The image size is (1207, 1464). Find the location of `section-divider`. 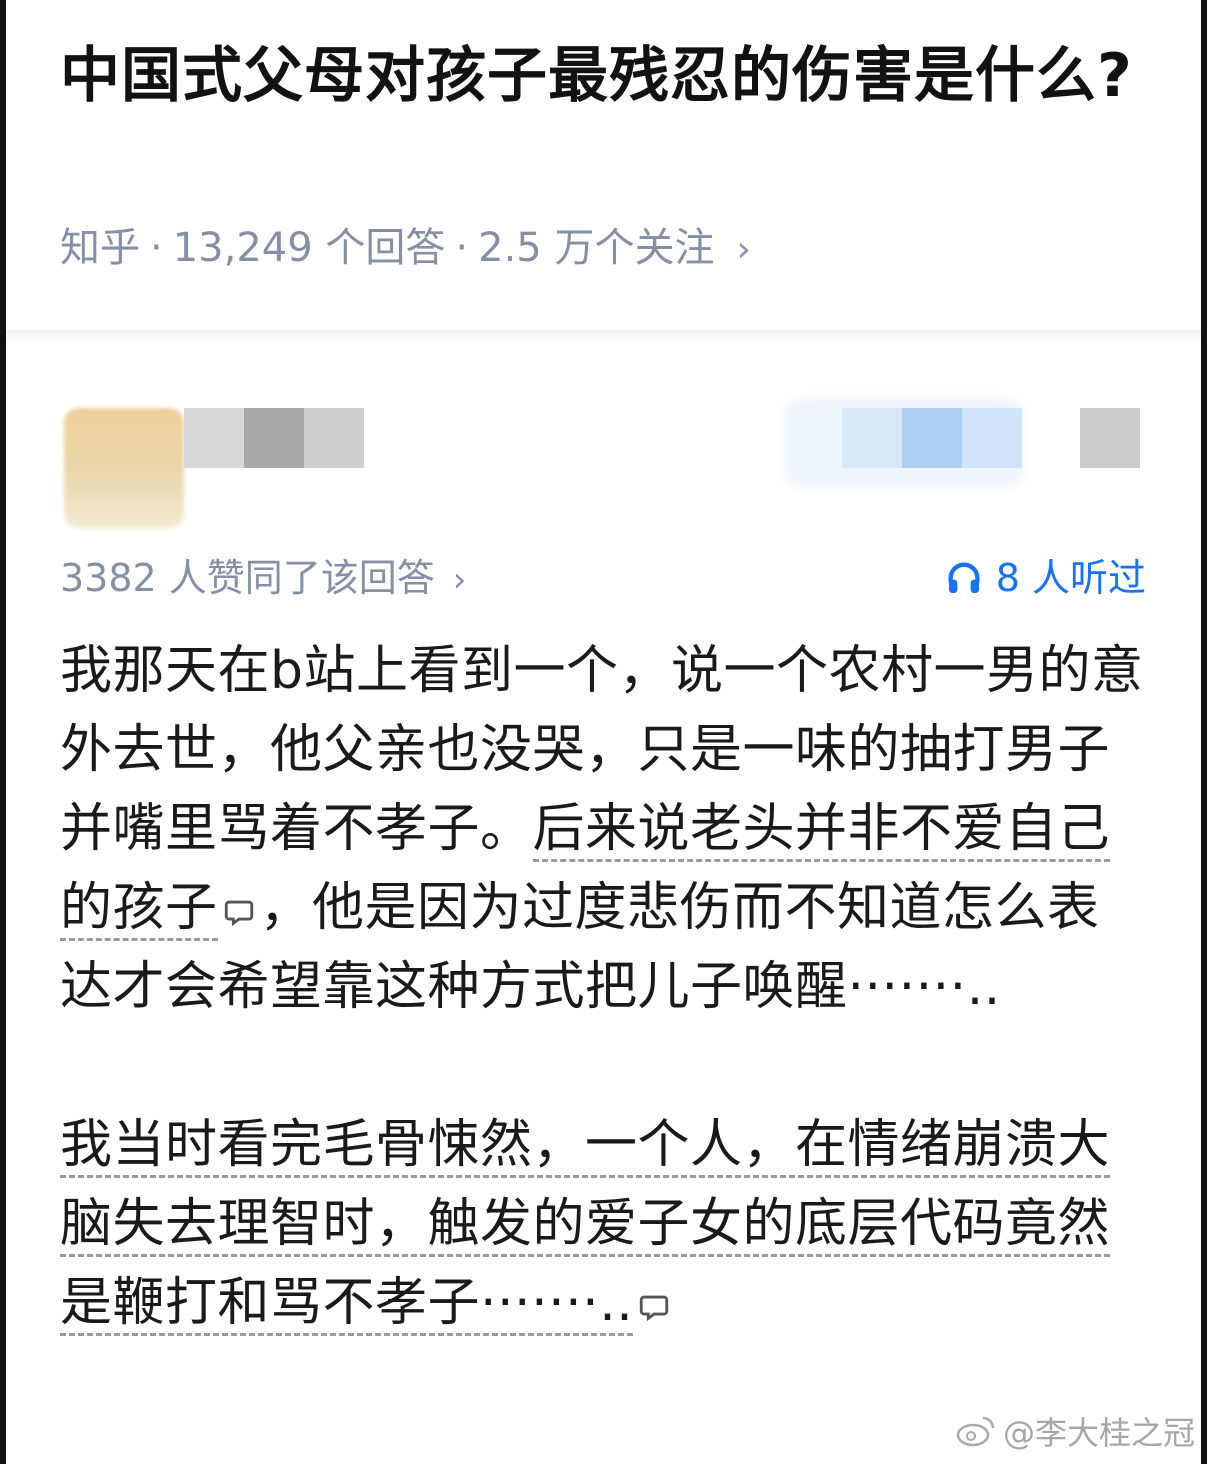

section-divider is located at coordinates (603, 337).